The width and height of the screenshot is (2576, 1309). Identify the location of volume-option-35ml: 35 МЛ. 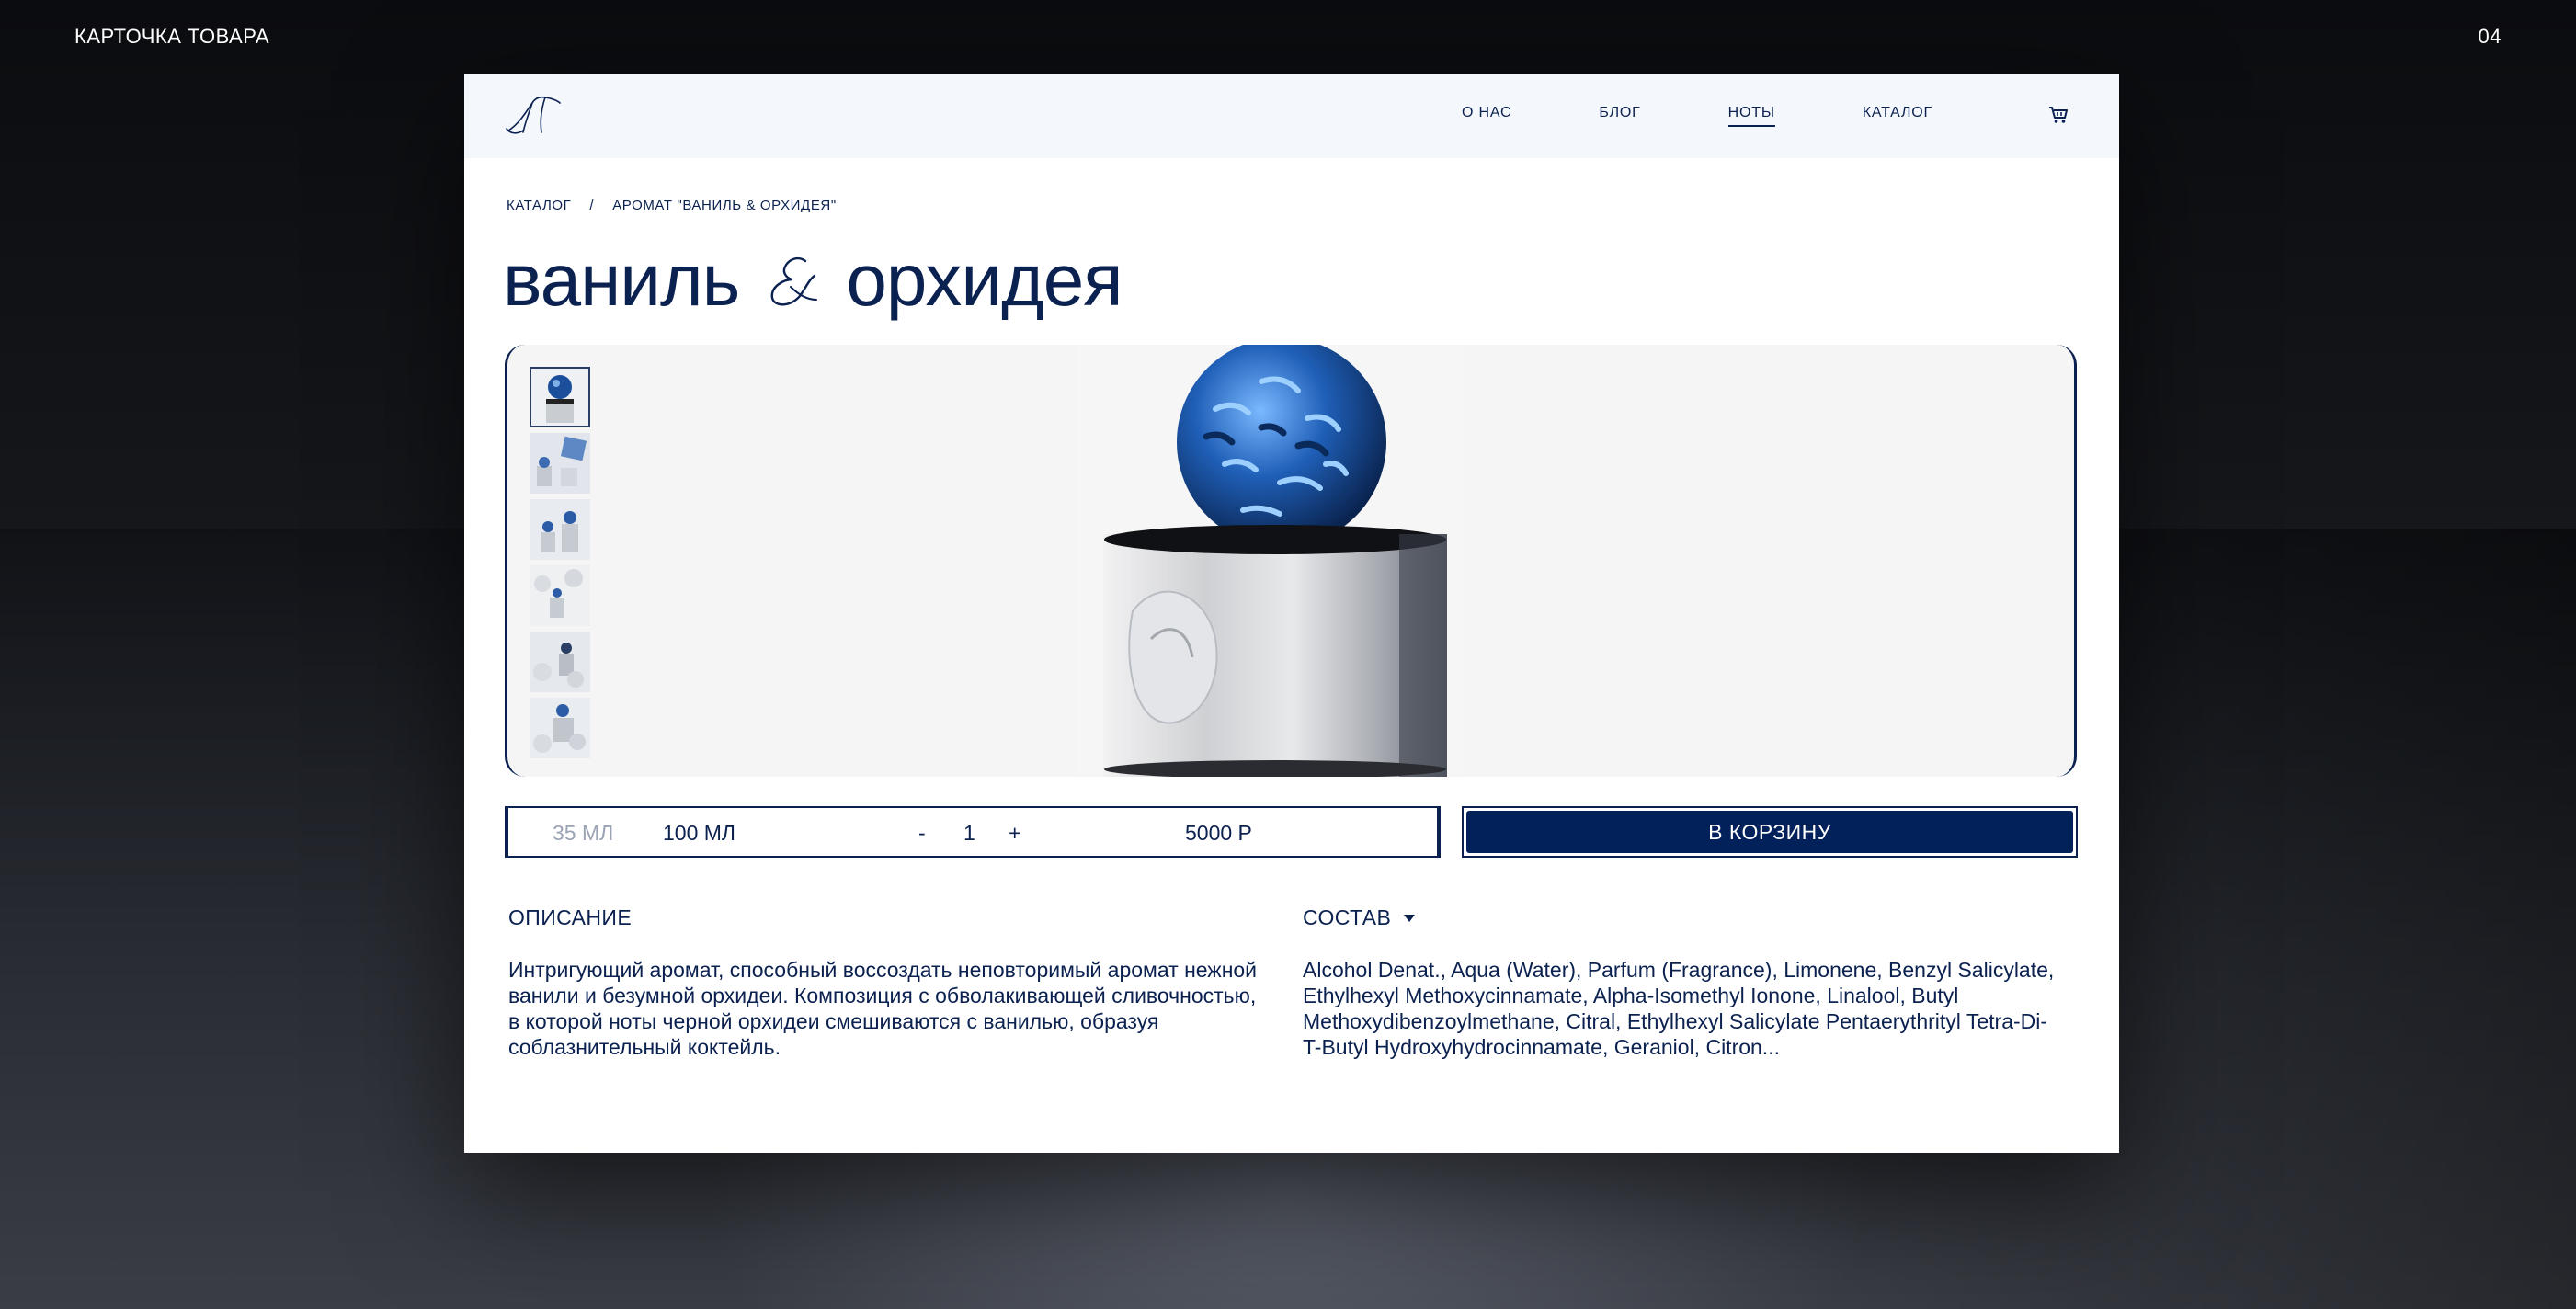
(583, 833).